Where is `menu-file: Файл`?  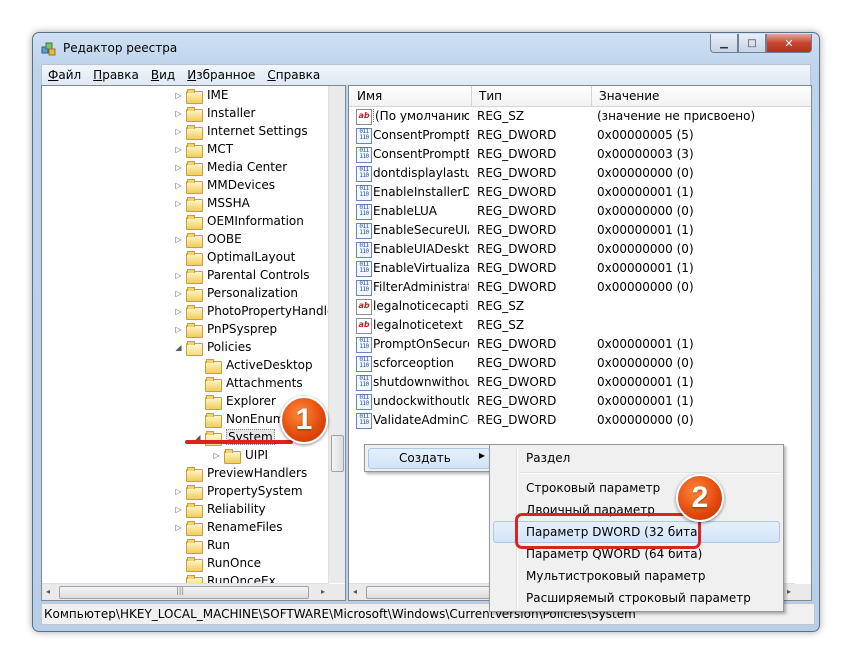 menu-file: Файл is located at coordinates (64, 75).